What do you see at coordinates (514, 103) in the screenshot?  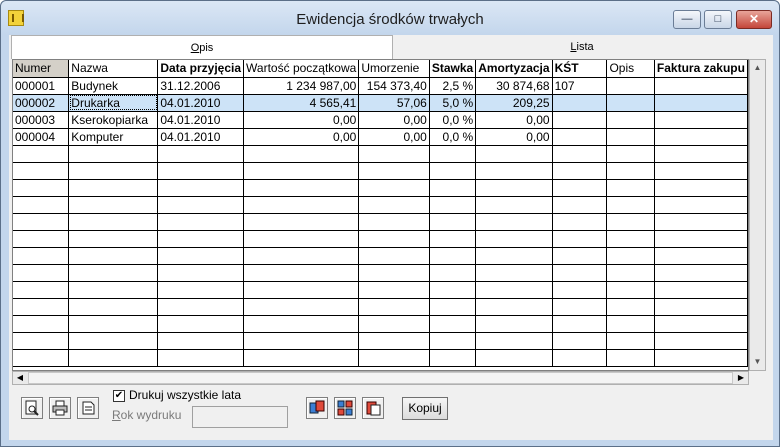 I see `cell-amortyzacja: 209,25` at bounding box center [514, 103].